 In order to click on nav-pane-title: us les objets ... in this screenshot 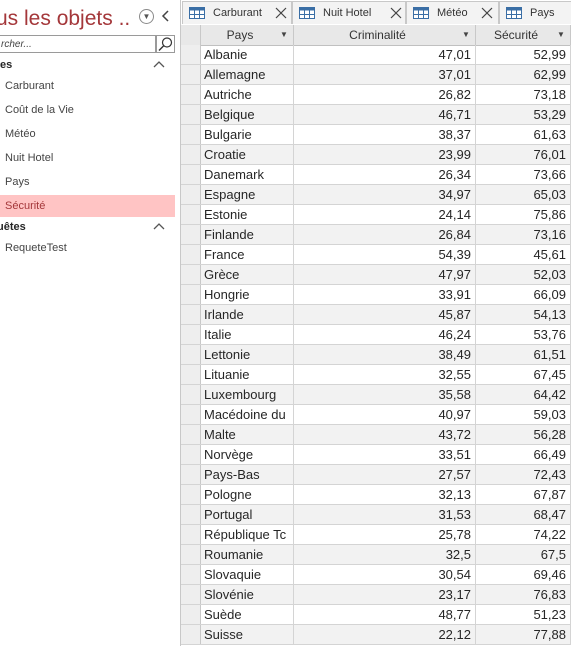, I will do `click(66, 19)`.